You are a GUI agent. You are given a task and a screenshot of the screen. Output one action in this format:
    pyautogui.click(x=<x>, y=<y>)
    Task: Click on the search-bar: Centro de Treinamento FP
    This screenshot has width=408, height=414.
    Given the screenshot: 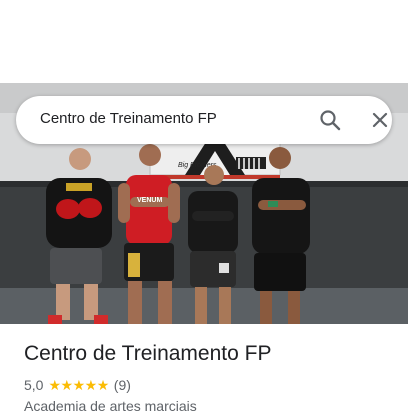 What is the action you would take?
    pyautogui.click(x=204, y=120)
    